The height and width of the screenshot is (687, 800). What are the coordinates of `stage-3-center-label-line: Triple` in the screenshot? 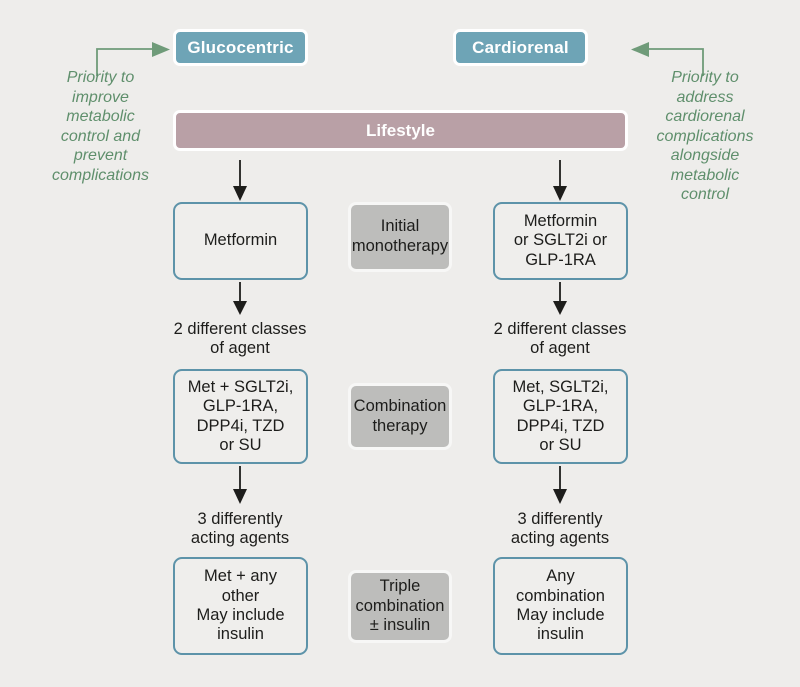 It's located at (400, 585).